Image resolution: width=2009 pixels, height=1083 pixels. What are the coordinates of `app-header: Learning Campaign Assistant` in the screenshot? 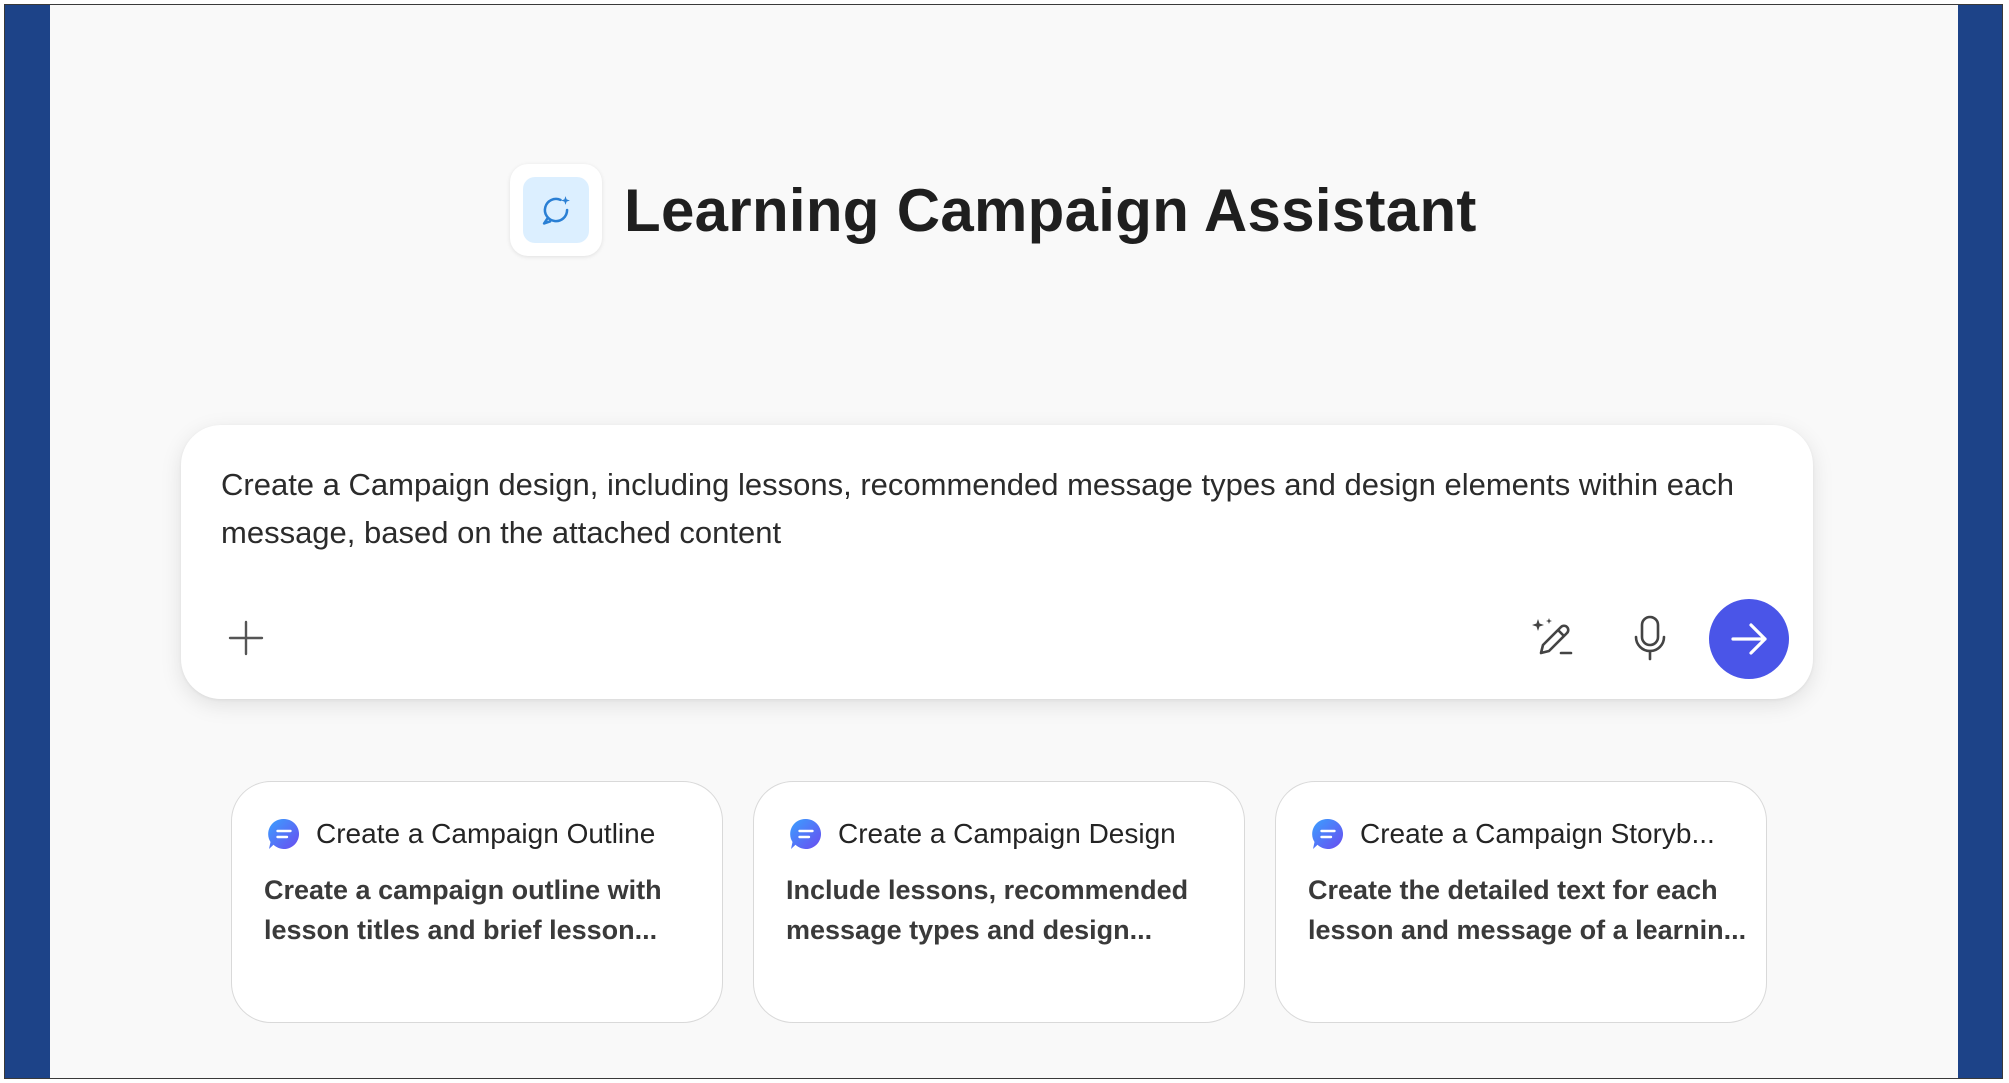 It's located at (993, 210).